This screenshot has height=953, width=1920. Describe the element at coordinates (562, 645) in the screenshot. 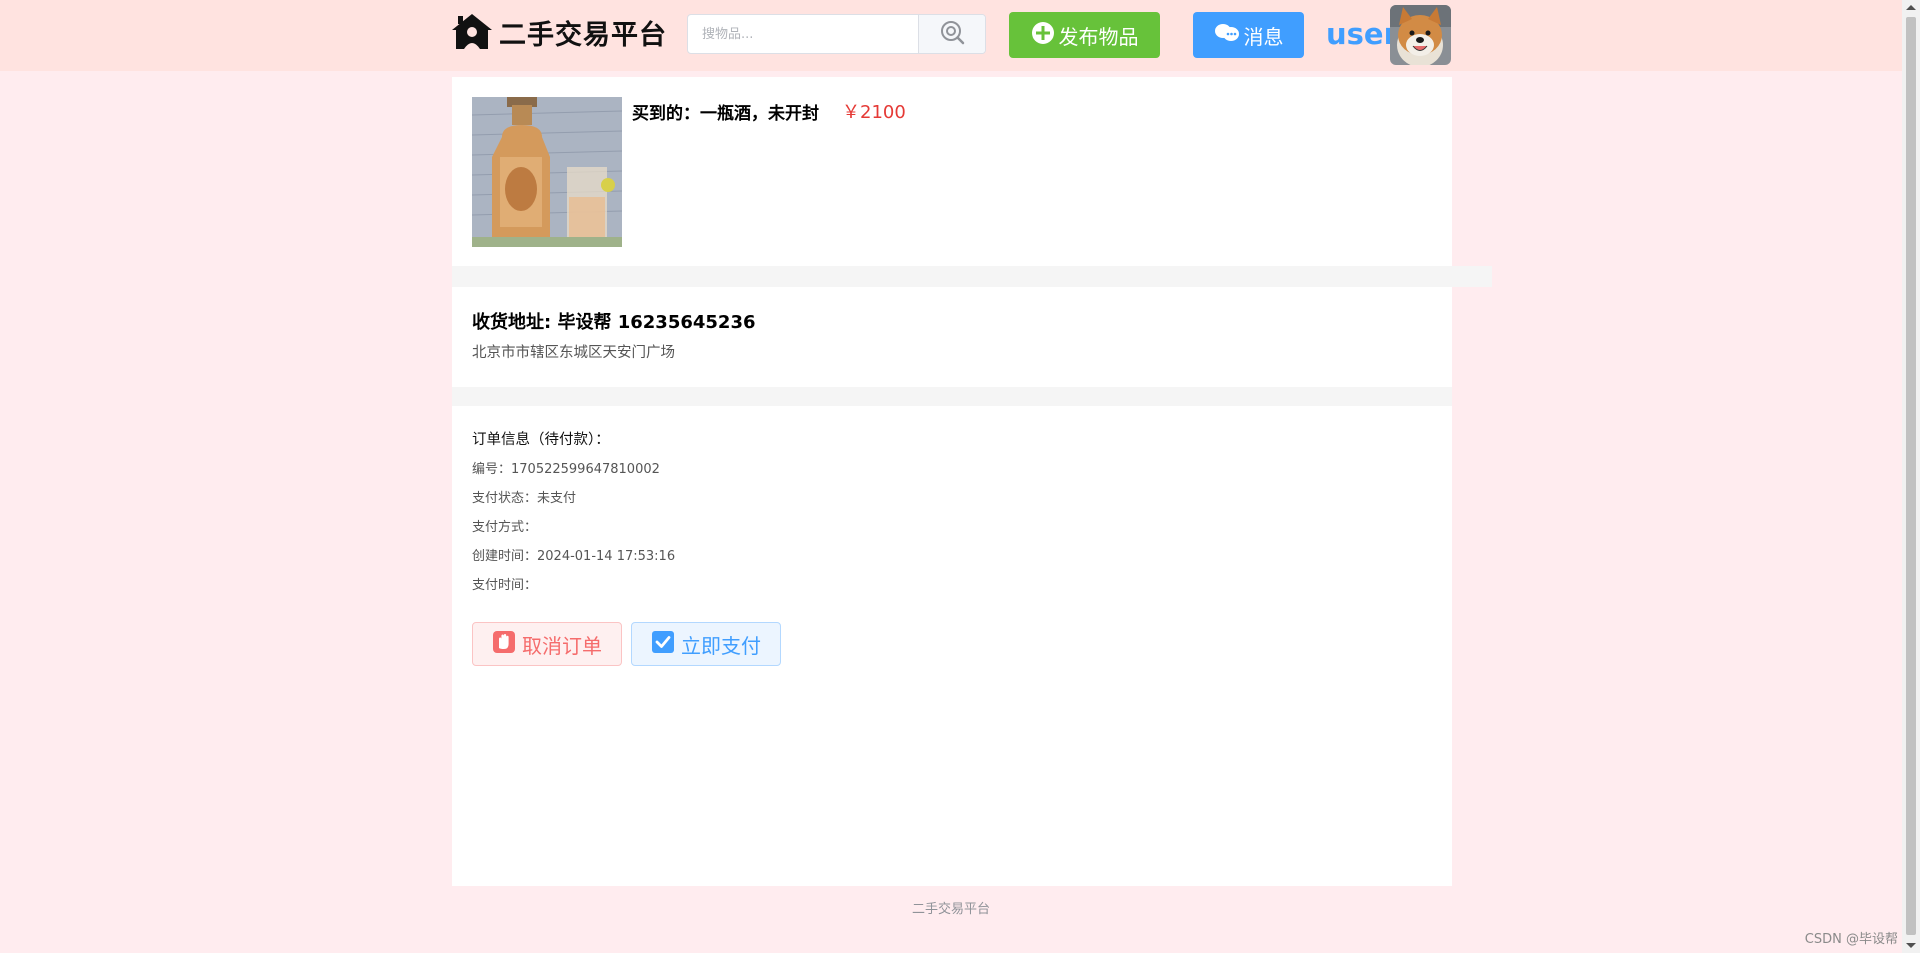

I see `cancel-label: 取消订单` at that location.